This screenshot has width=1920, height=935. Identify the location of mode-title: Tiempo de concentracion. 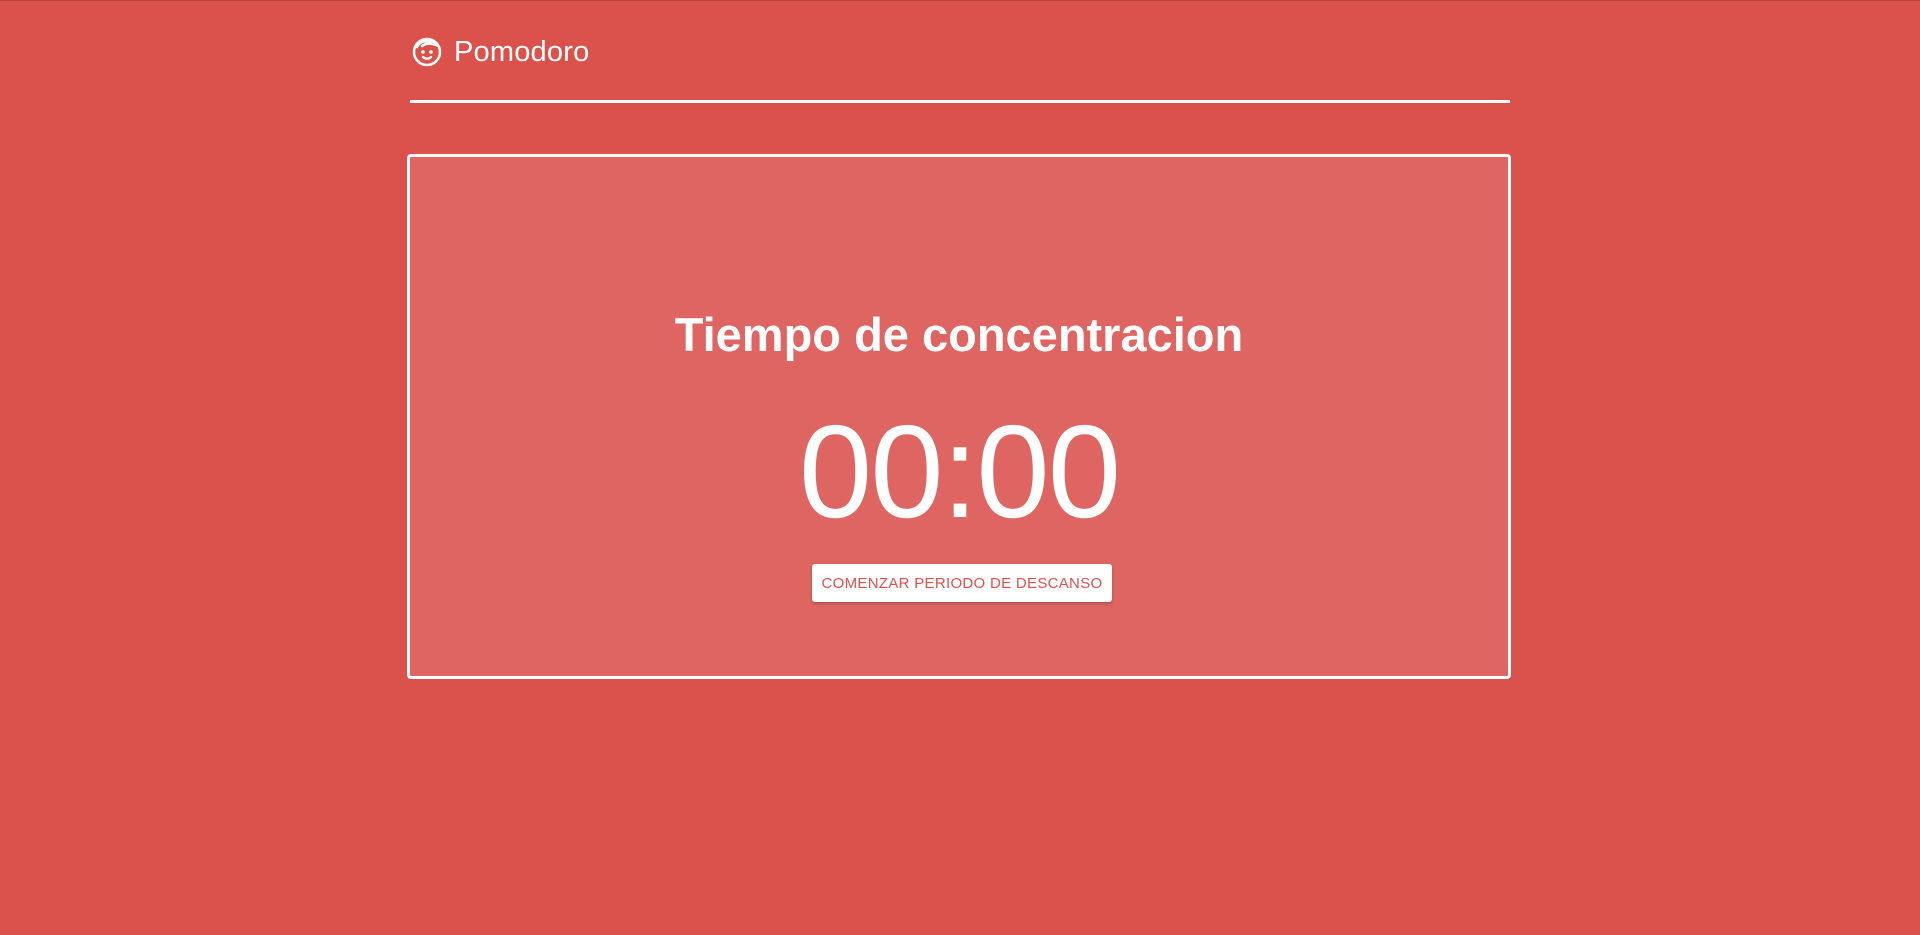
(959, 334).